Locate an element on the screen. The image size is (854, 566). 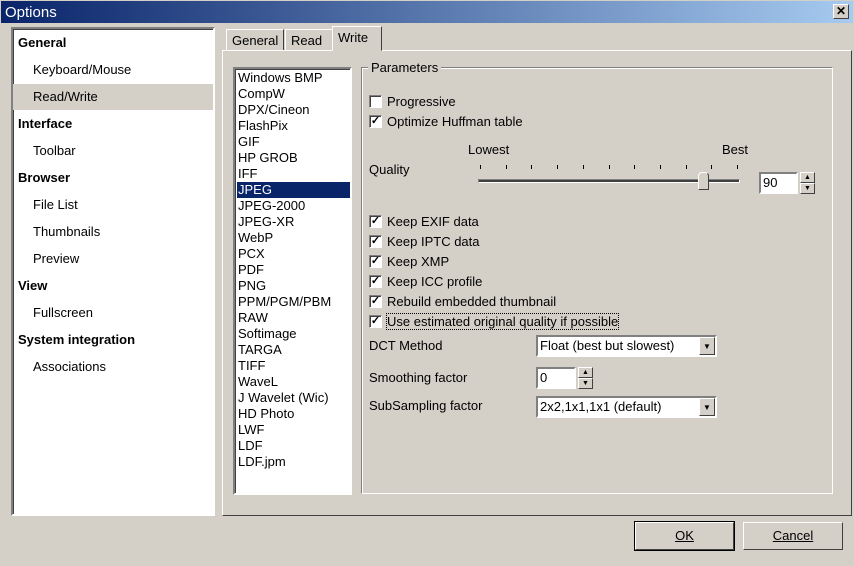
nav-item-associations: Associations is located at coordinates (113, 367).